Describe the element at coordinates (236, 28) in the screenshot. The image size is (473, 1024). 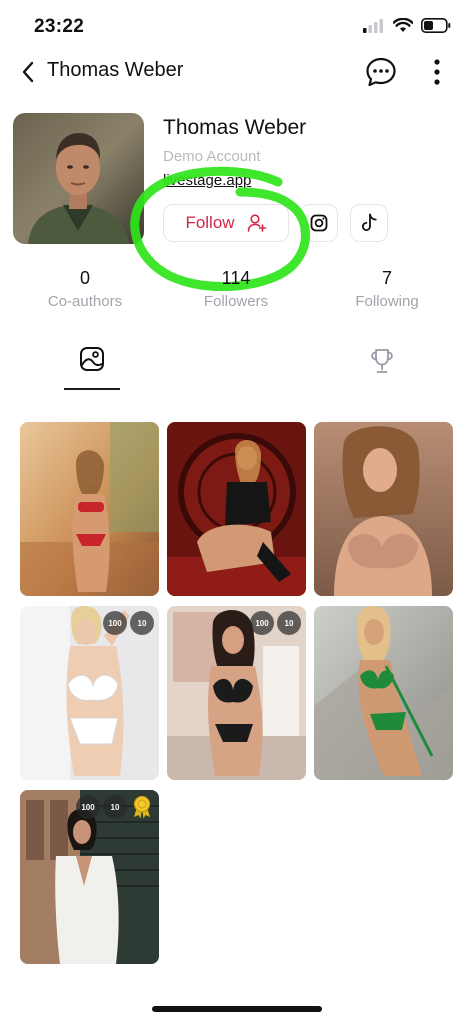
I see `status-bar: 23:22` at that location.